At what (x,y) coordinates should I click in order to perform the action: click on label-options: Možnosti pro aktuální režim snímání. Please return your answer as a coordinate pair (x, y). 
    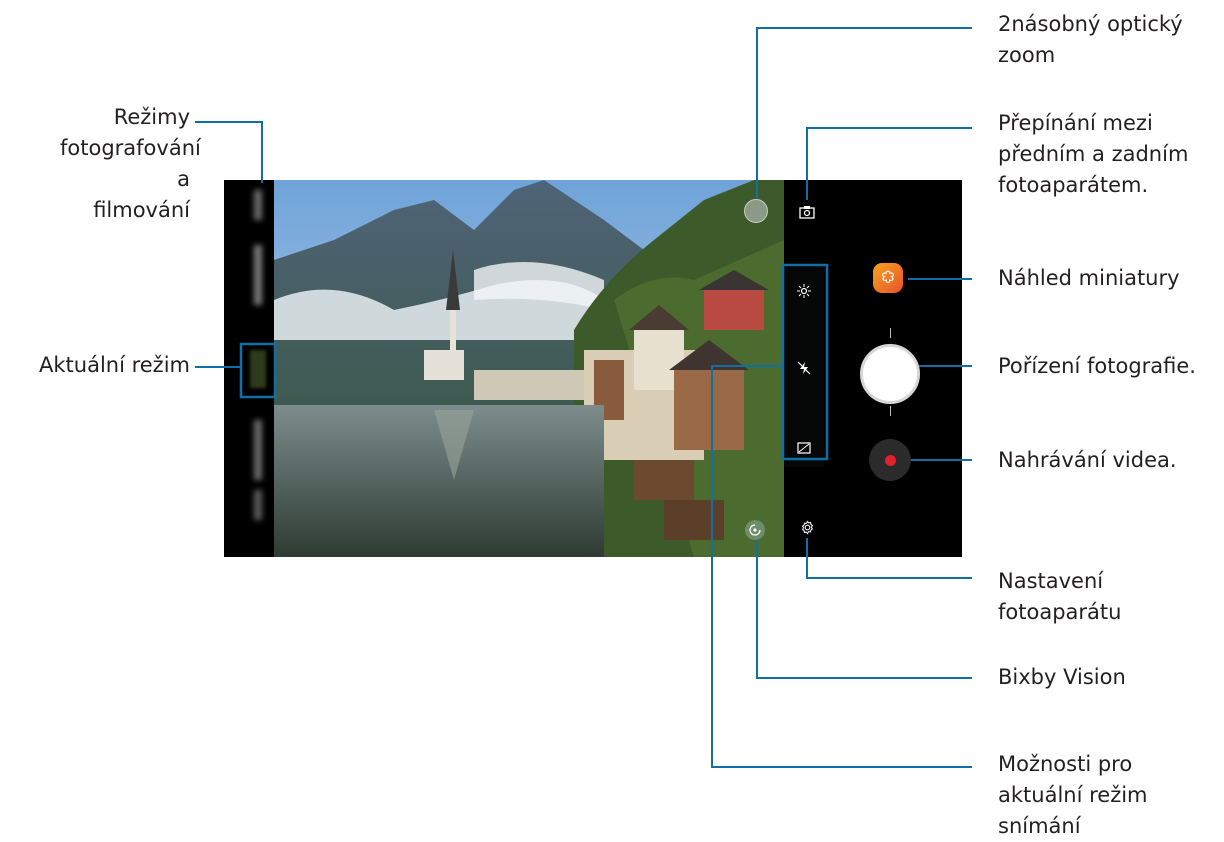
    Looking at the image, I should click on (1073, 795).